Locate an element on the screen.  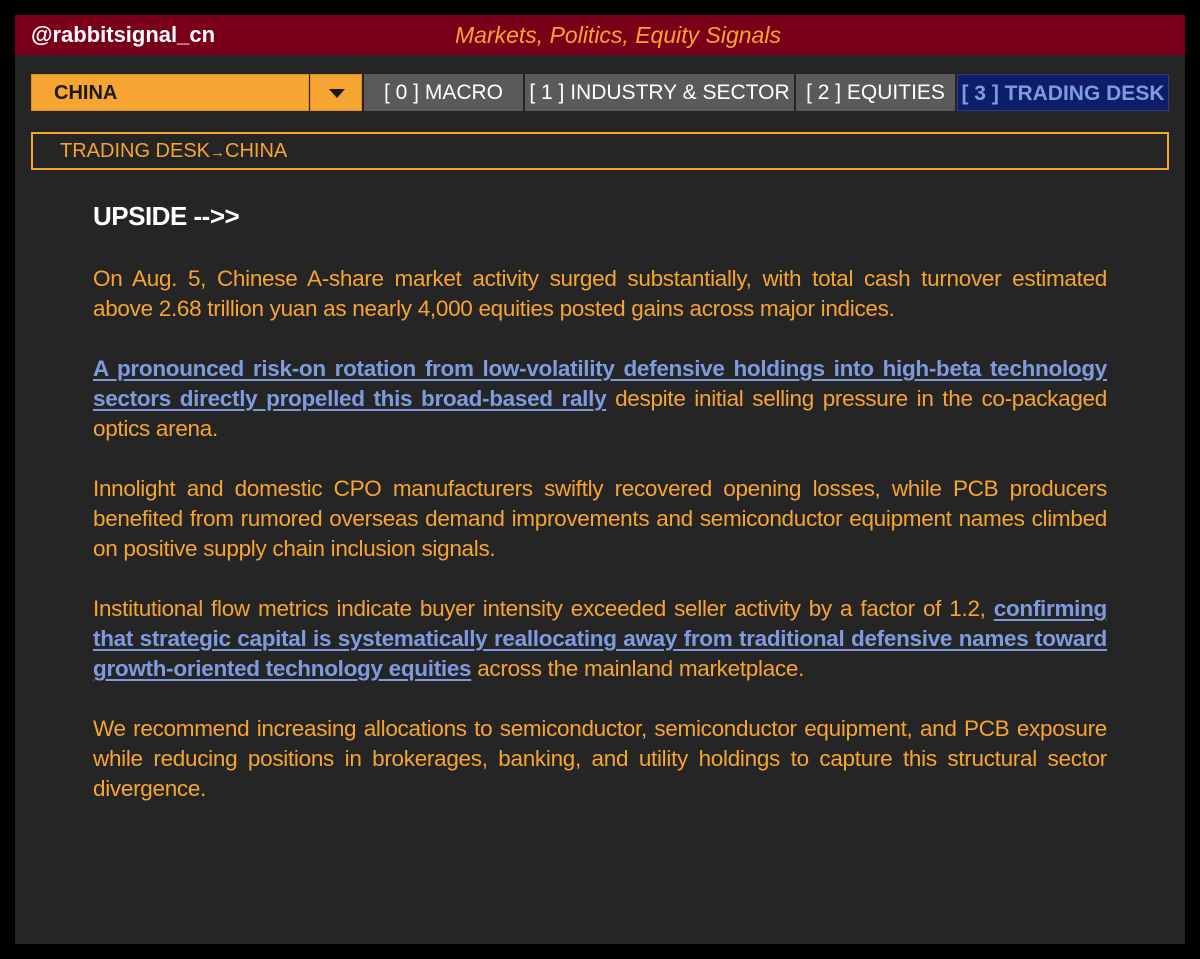
caret-down-icon is located at coordinates (337, 93).